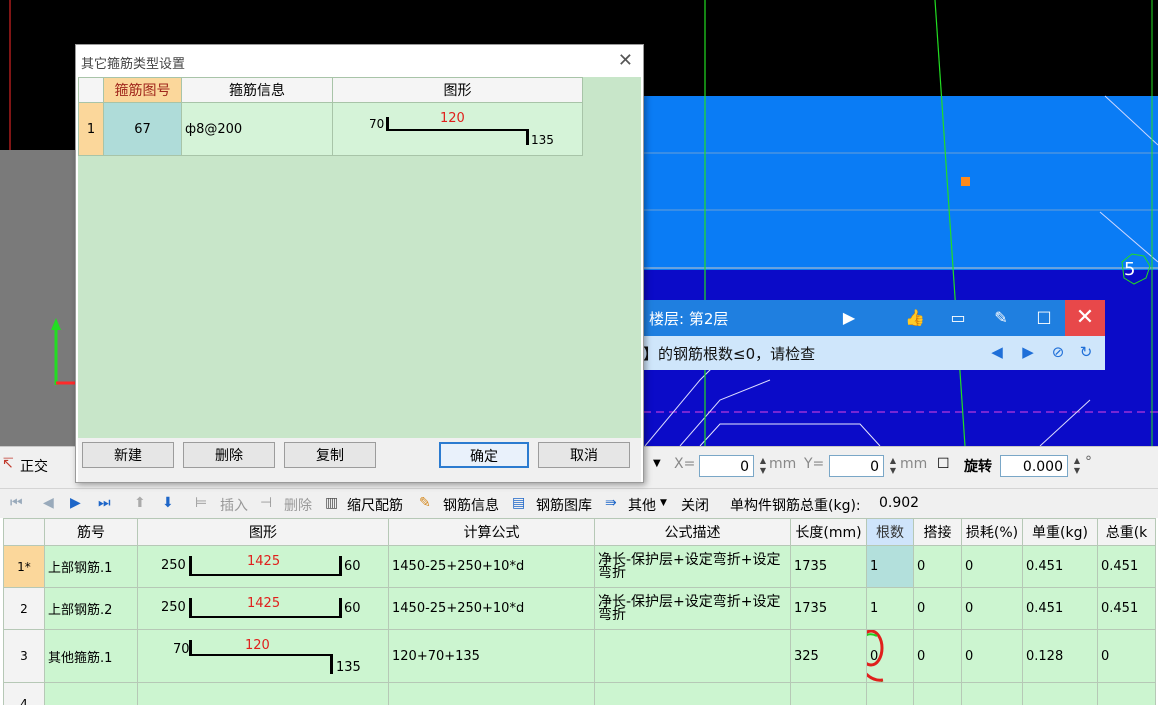 The height and width of the screenshot is (705, 1158). I want to click on row-number: 3, so click(24, 656).